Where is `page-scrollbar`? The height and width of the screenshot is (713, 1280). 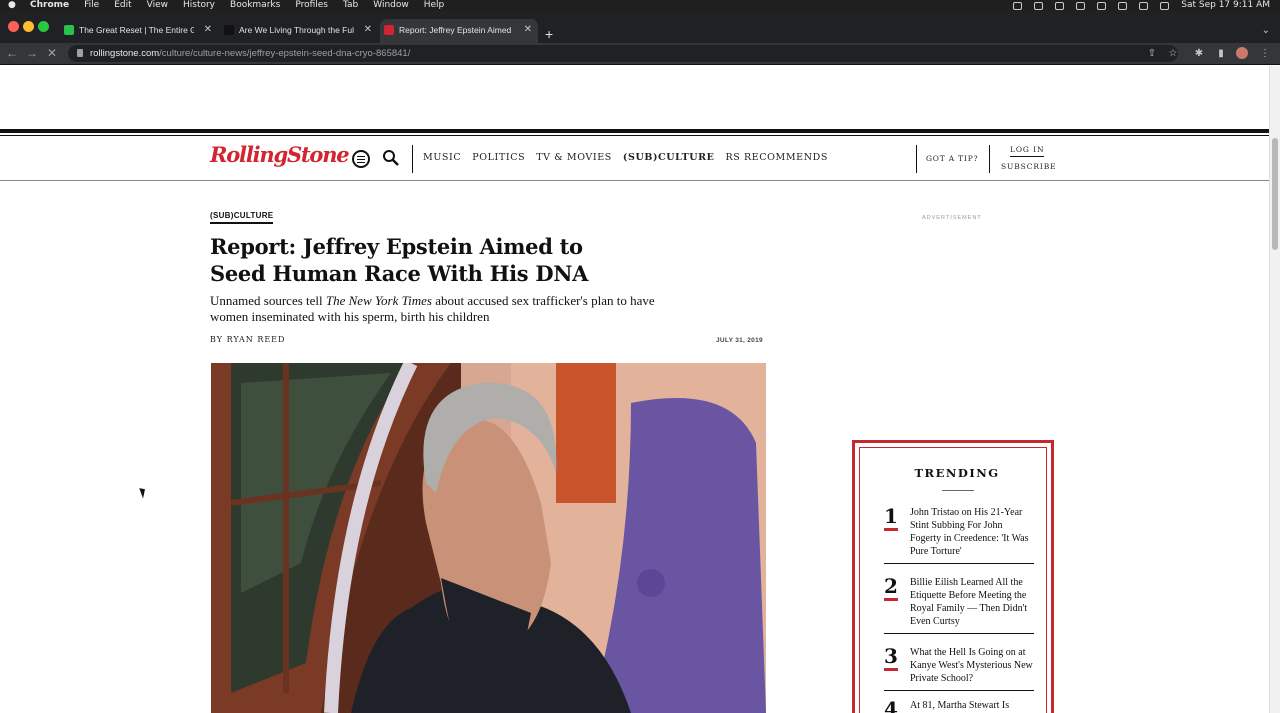
page-scrollbar is located at coordinates (1274, 389).